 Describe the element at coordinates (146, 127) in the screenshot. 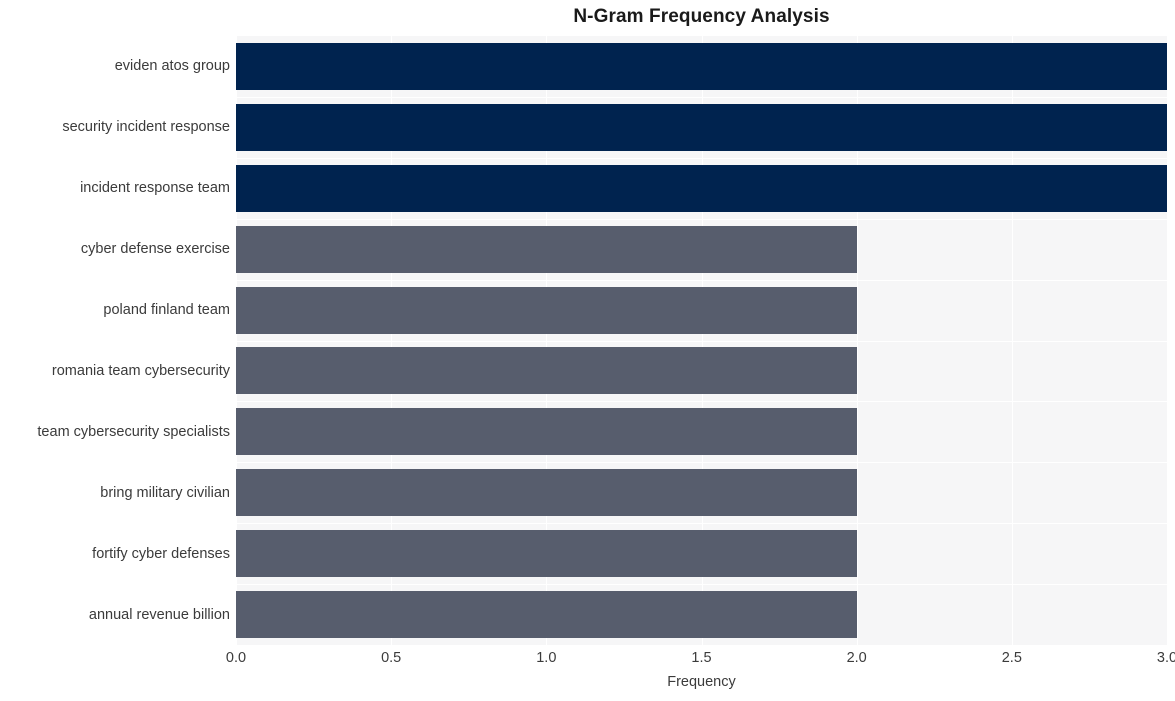

I see `y-axis-tick-label: security incident response` at that location.